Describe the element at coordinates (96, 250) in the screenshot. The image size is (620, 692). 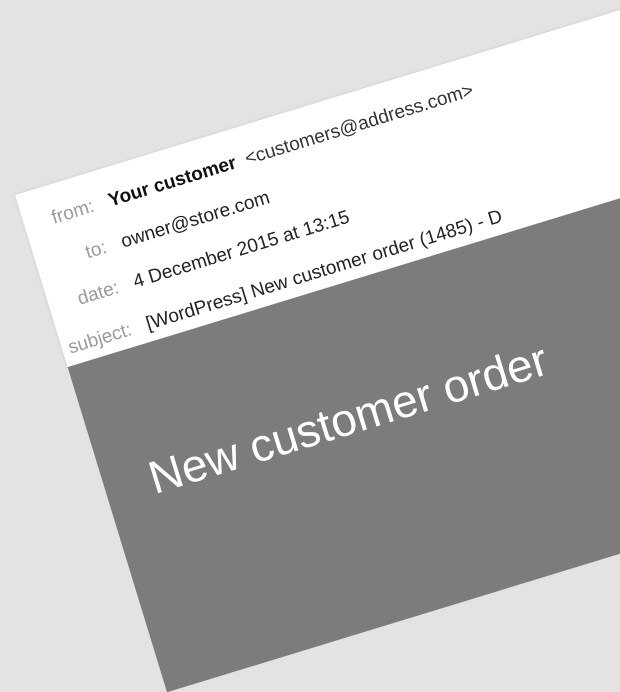
I see `to-label: to:` at that location.